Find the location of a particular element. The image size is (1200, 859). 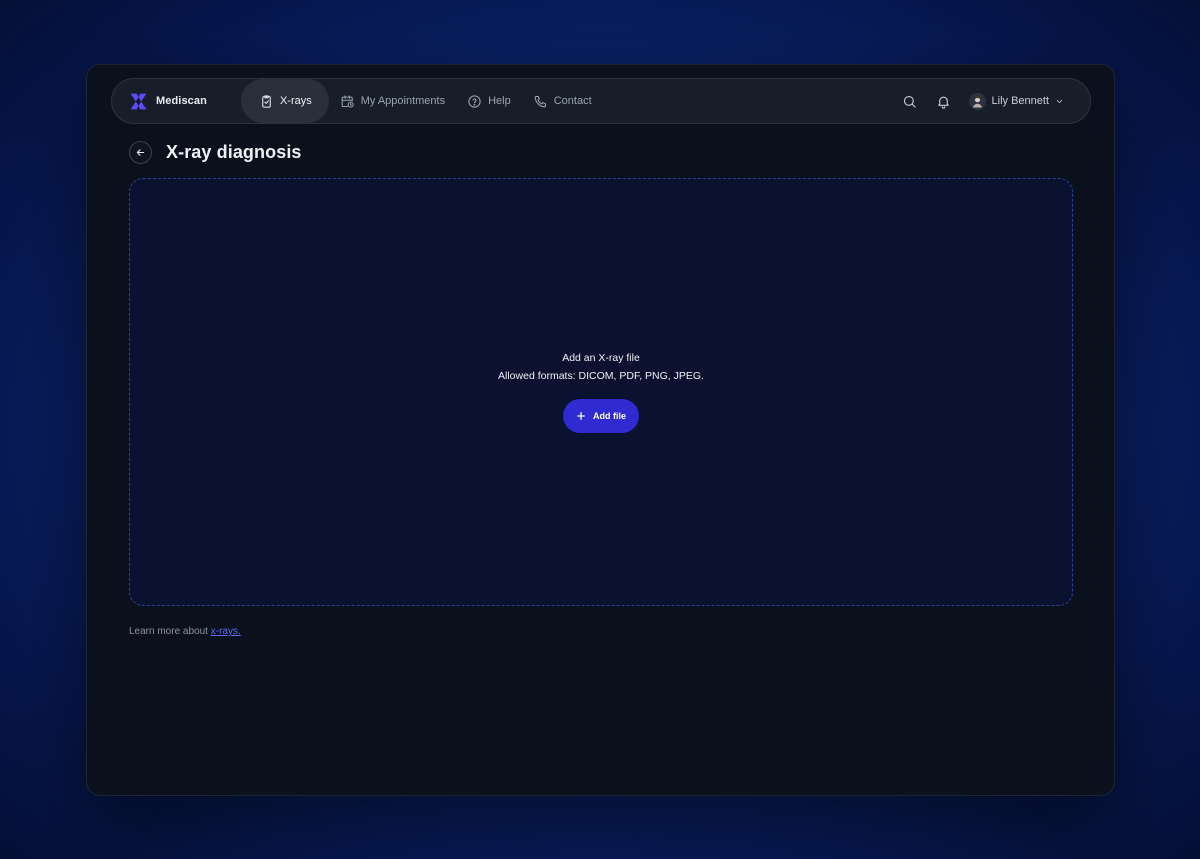

add-file-button: Add file is located at coordinates (601, 415).